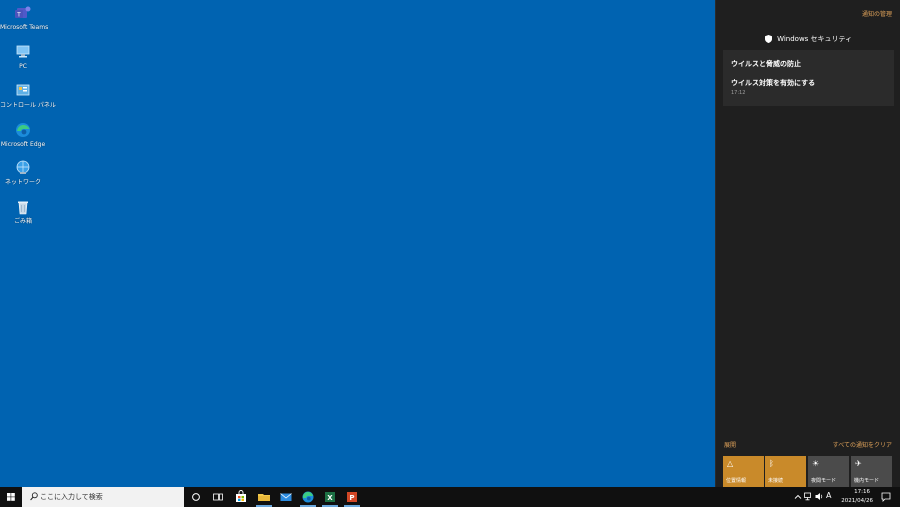 The width and height of the screenshot is (900, 507). What do you see at coordinates (808, 78) in the screenshot?
I see `notification-card: ウイルスと脅威の防止 ウイルス対策を有効にする 17:12` at bounding box center [808, 78].